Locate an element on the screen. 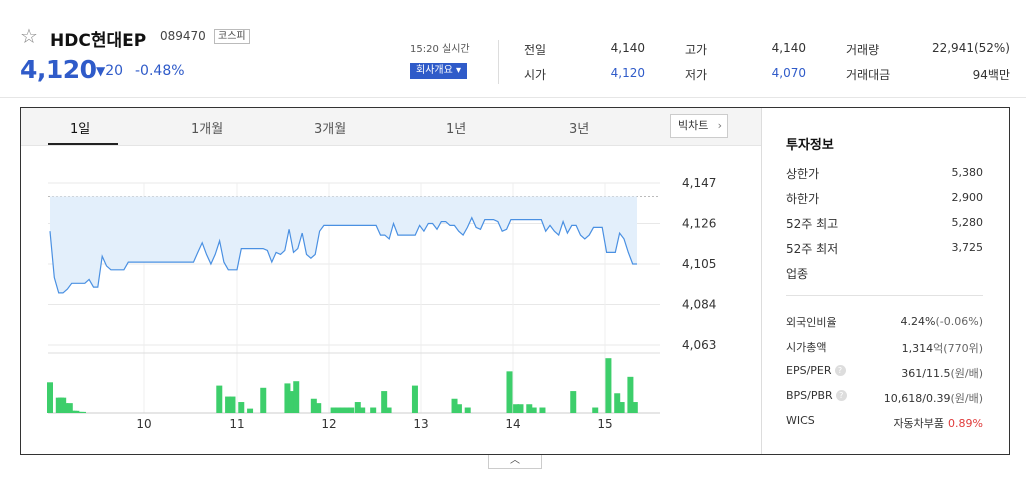  y-tick-label: 4,084 is located at coordinates (699, 305).